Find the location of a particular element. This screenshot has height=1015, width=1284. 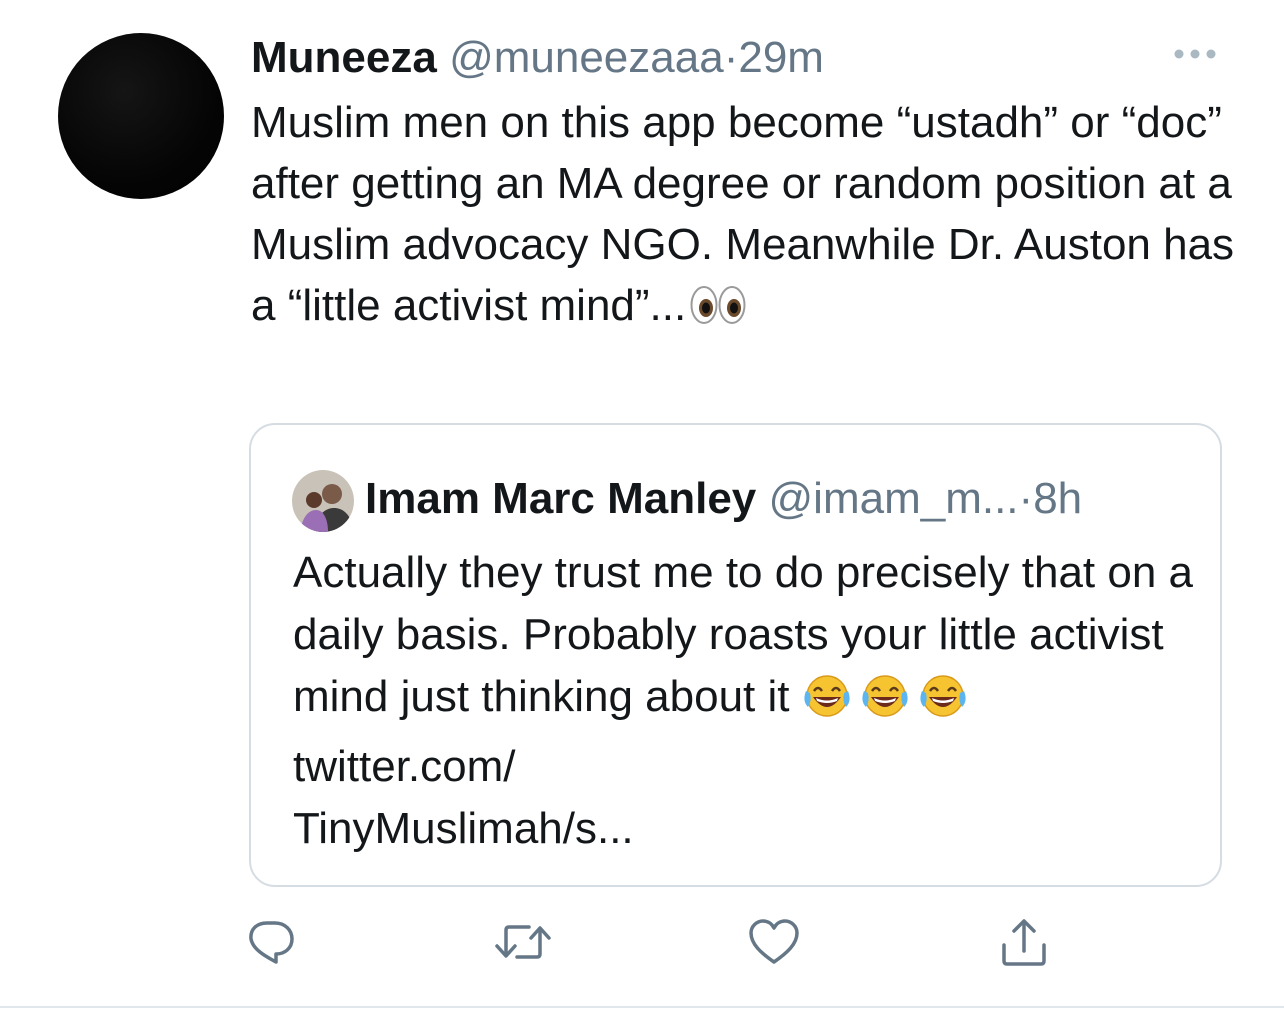

share-icon is located at coordinates (1024, 944).